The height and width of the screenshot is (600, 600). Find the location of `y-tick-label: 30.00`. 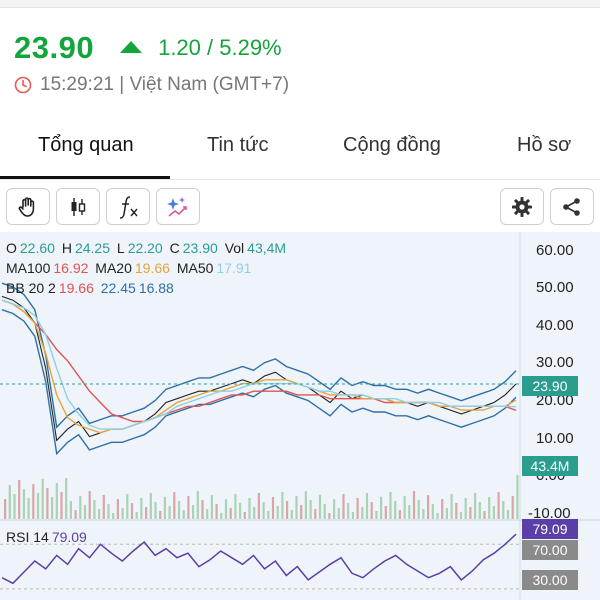

y-tick-label: 30.00 is located at coordinates (555, 362).